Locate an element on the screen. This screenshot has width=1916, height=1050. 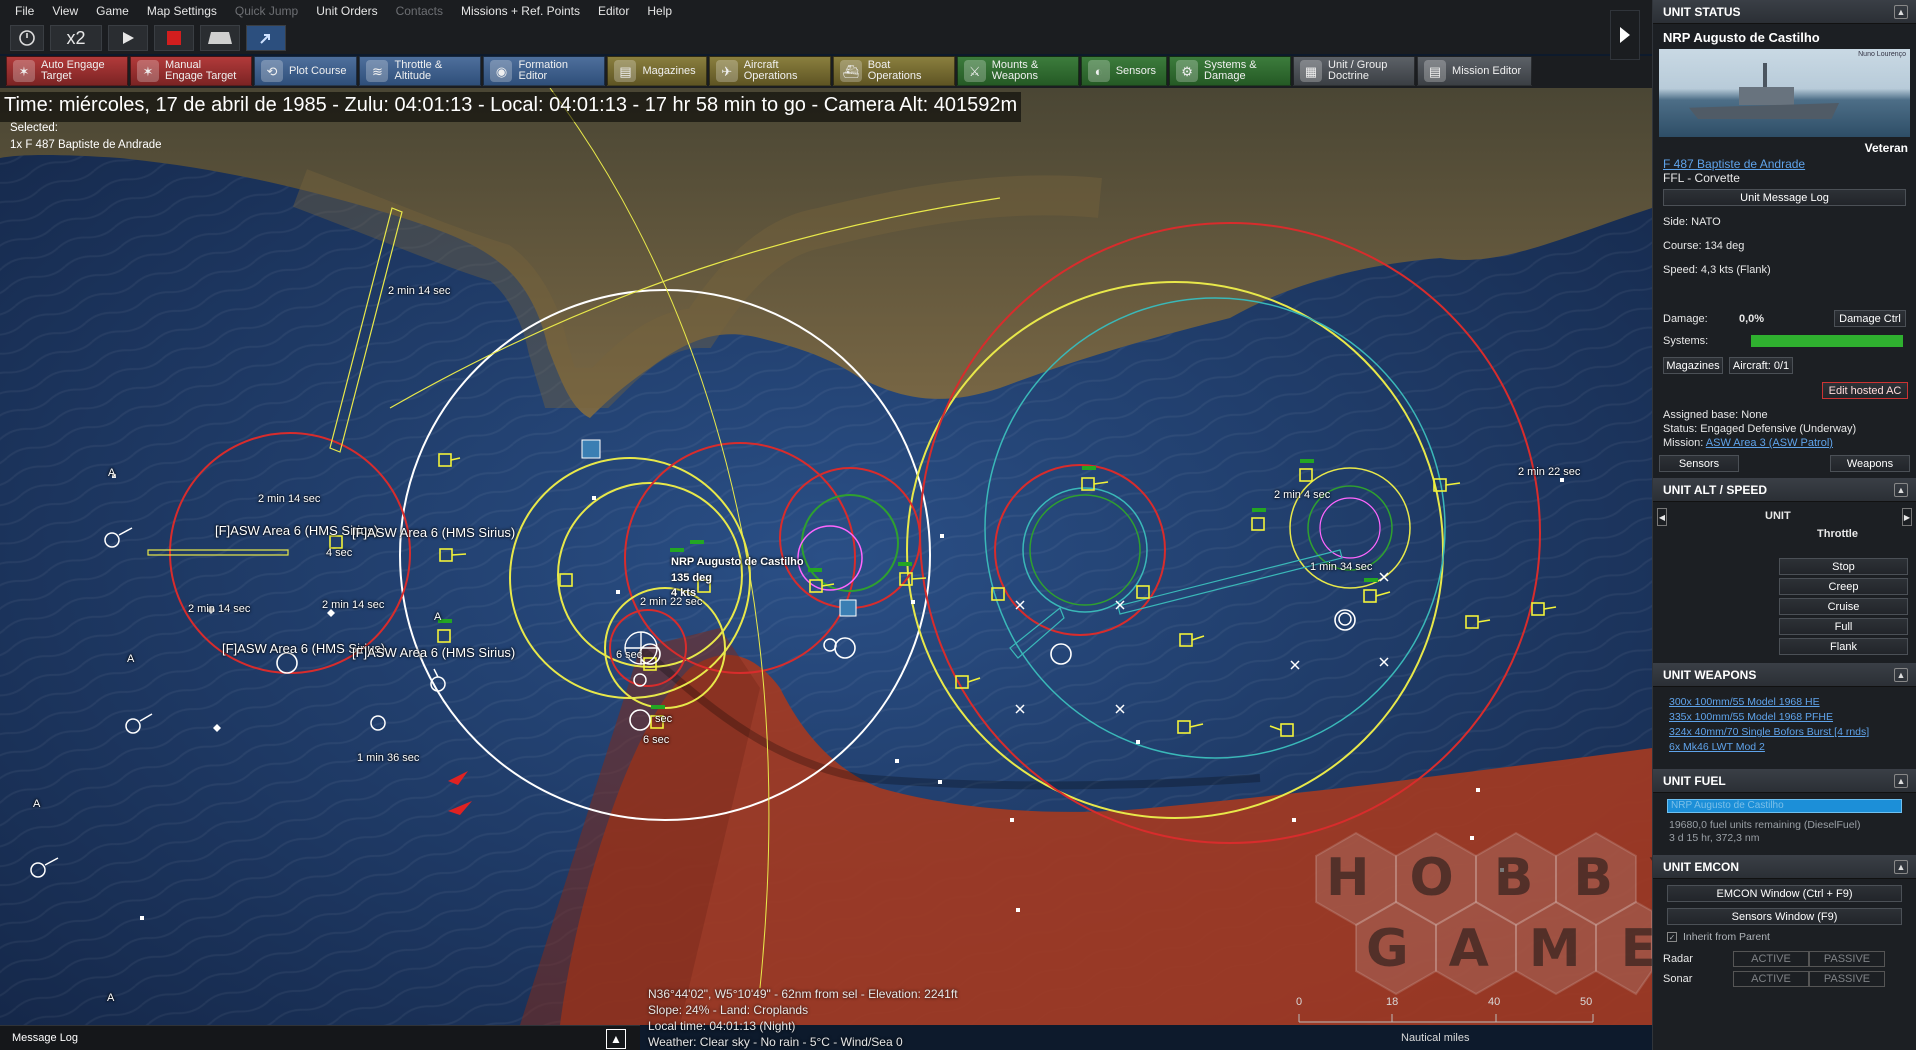
toolbar-button-sensors: ◐ Sensors is located at coordinates (1124, 71).